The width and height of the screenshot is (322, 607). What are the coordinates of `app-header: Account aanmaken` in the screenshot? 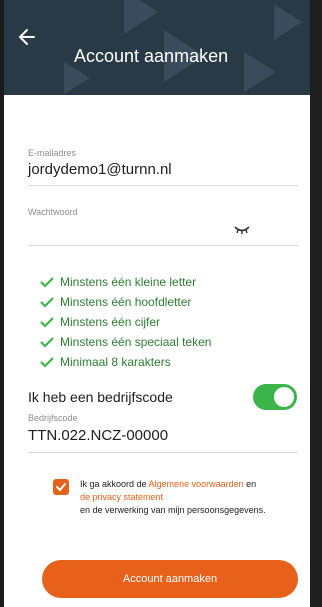 It's located at (157, 47).